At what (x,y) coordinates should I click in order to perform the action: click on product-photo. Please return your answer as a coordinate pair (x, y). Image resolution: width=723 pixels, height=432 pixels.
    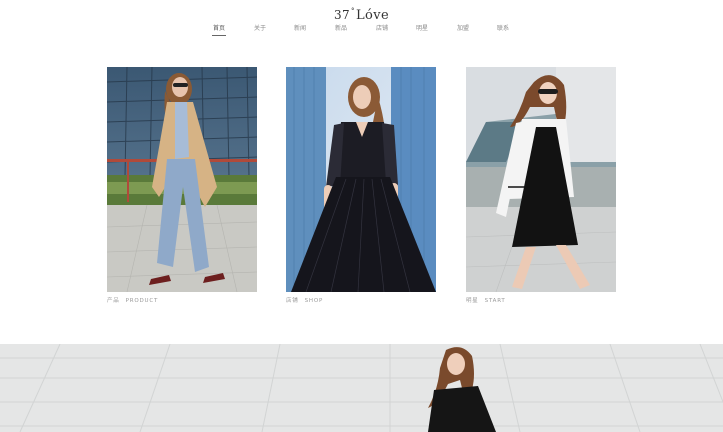
    Looking at the image, I should click on (182, 179).